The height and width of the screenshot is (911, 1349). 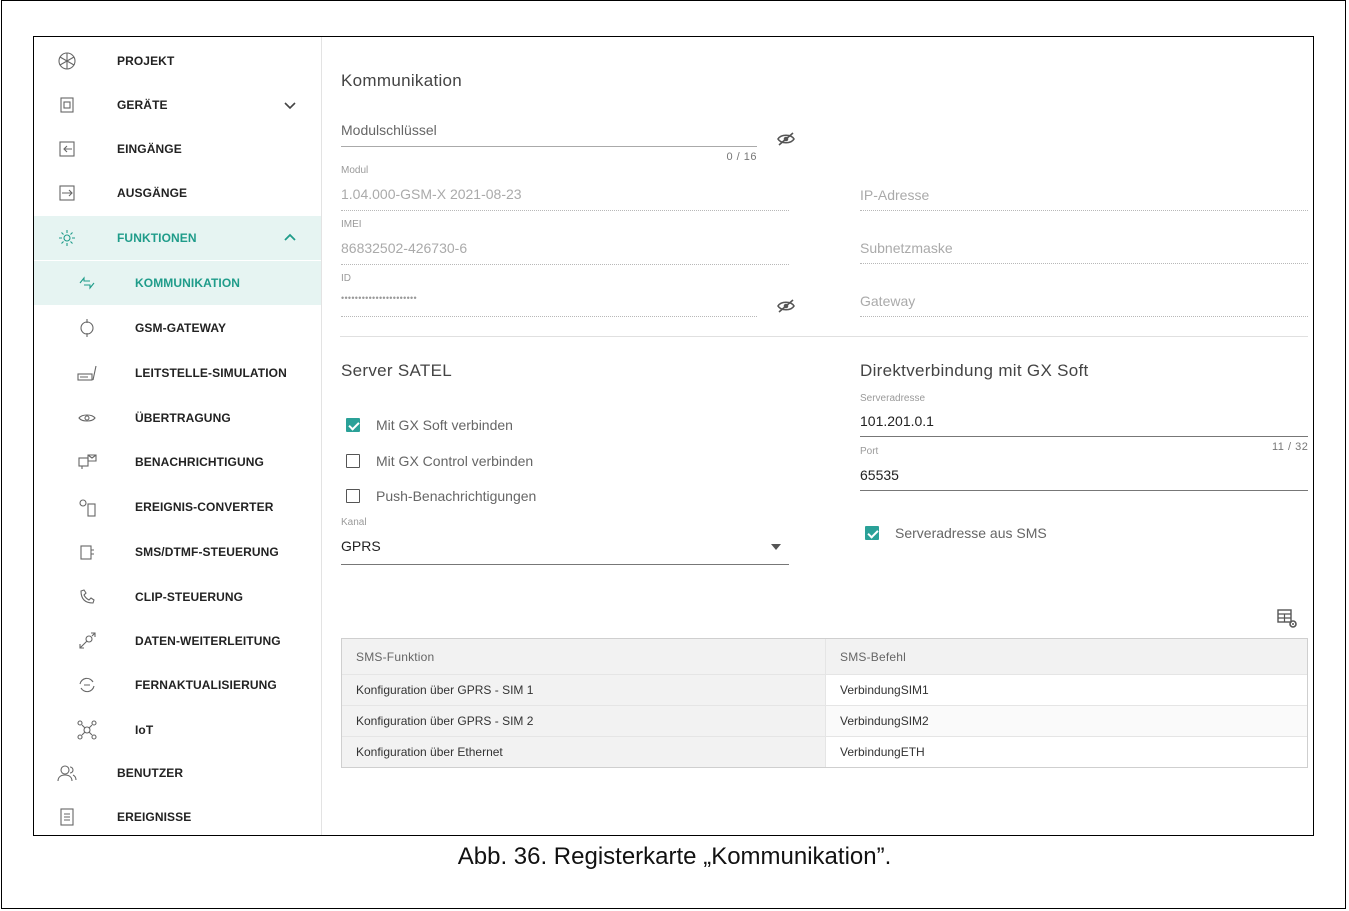 What do you see at coordinates (1084, 252) in the screenshot?
I see `subnet-mask-field: Subnetzmaske` at bounding box center [1084, 252].